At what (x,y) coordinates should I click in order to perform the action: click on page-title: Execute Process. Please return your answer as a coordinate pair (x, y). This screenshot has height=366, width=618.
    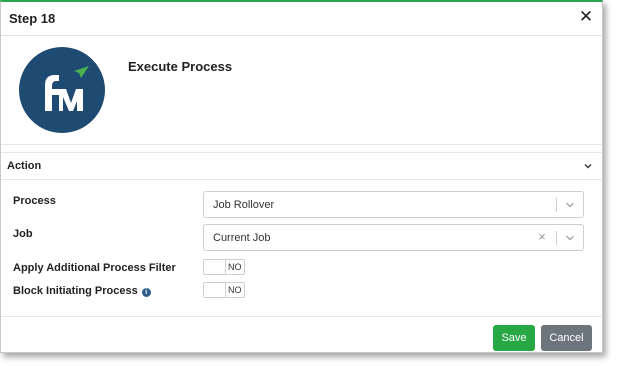
    Looking at the image, I should click on (180, 66).